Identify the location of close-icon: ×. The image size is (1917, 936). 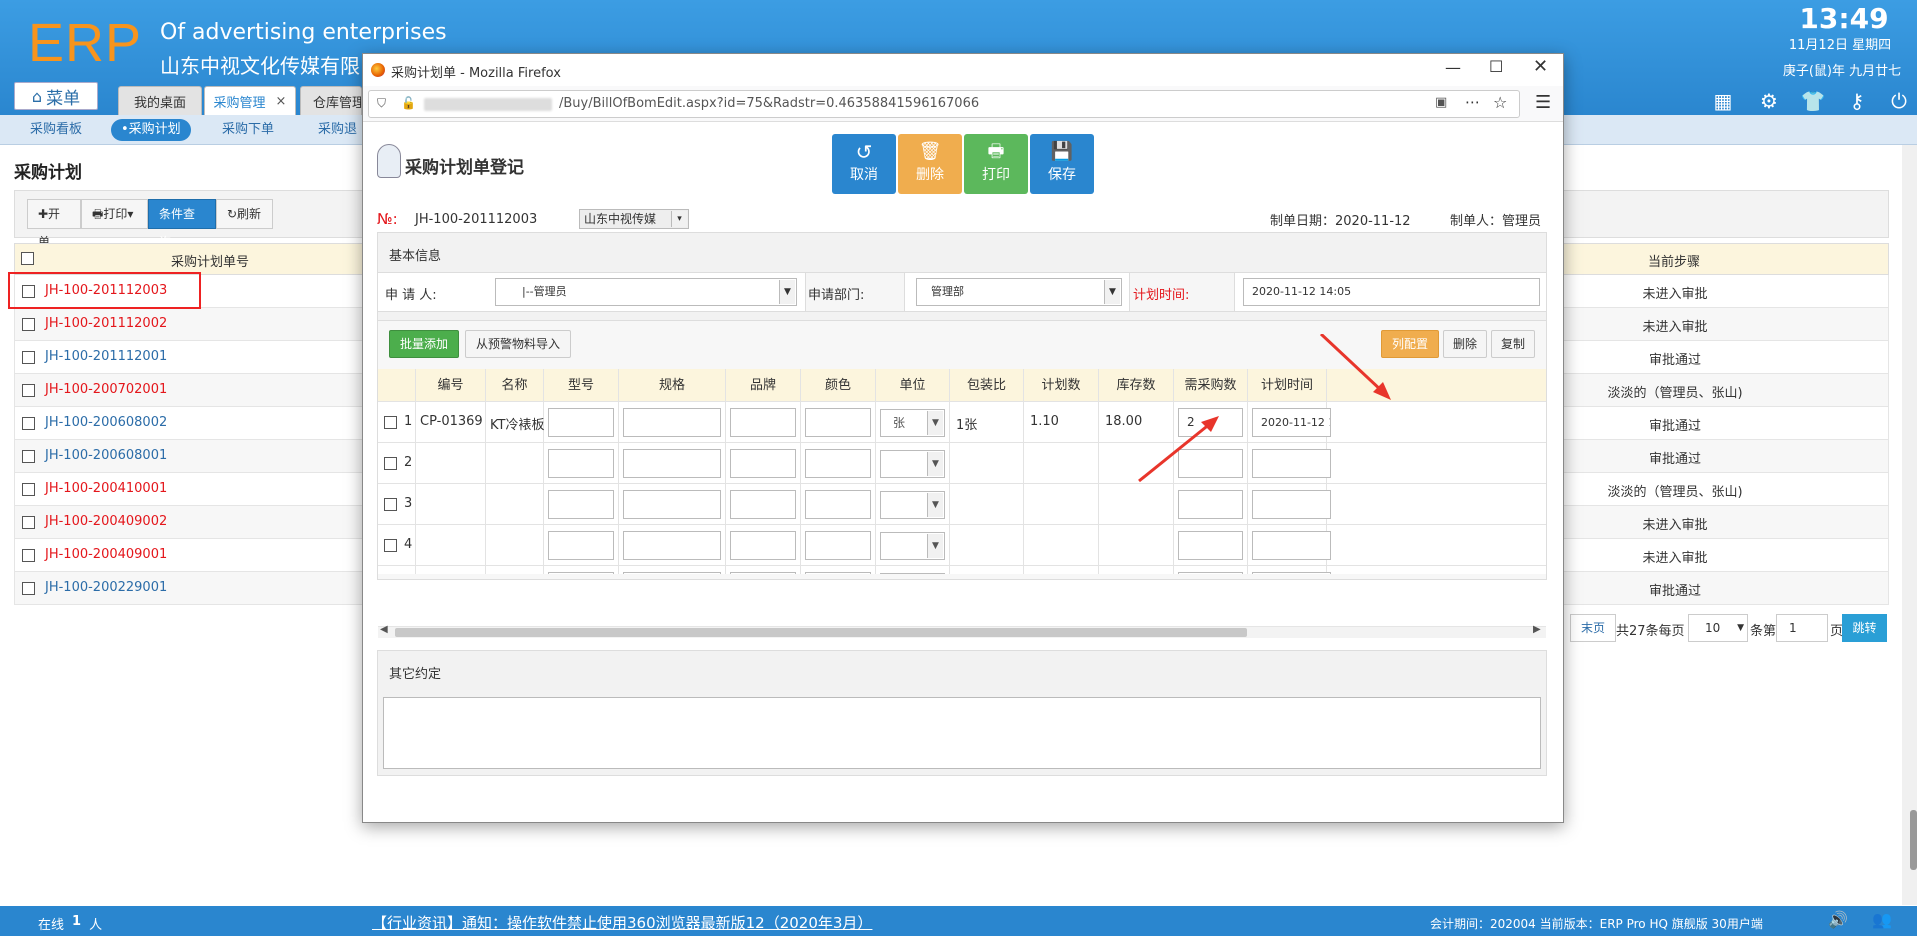
(281, 101).